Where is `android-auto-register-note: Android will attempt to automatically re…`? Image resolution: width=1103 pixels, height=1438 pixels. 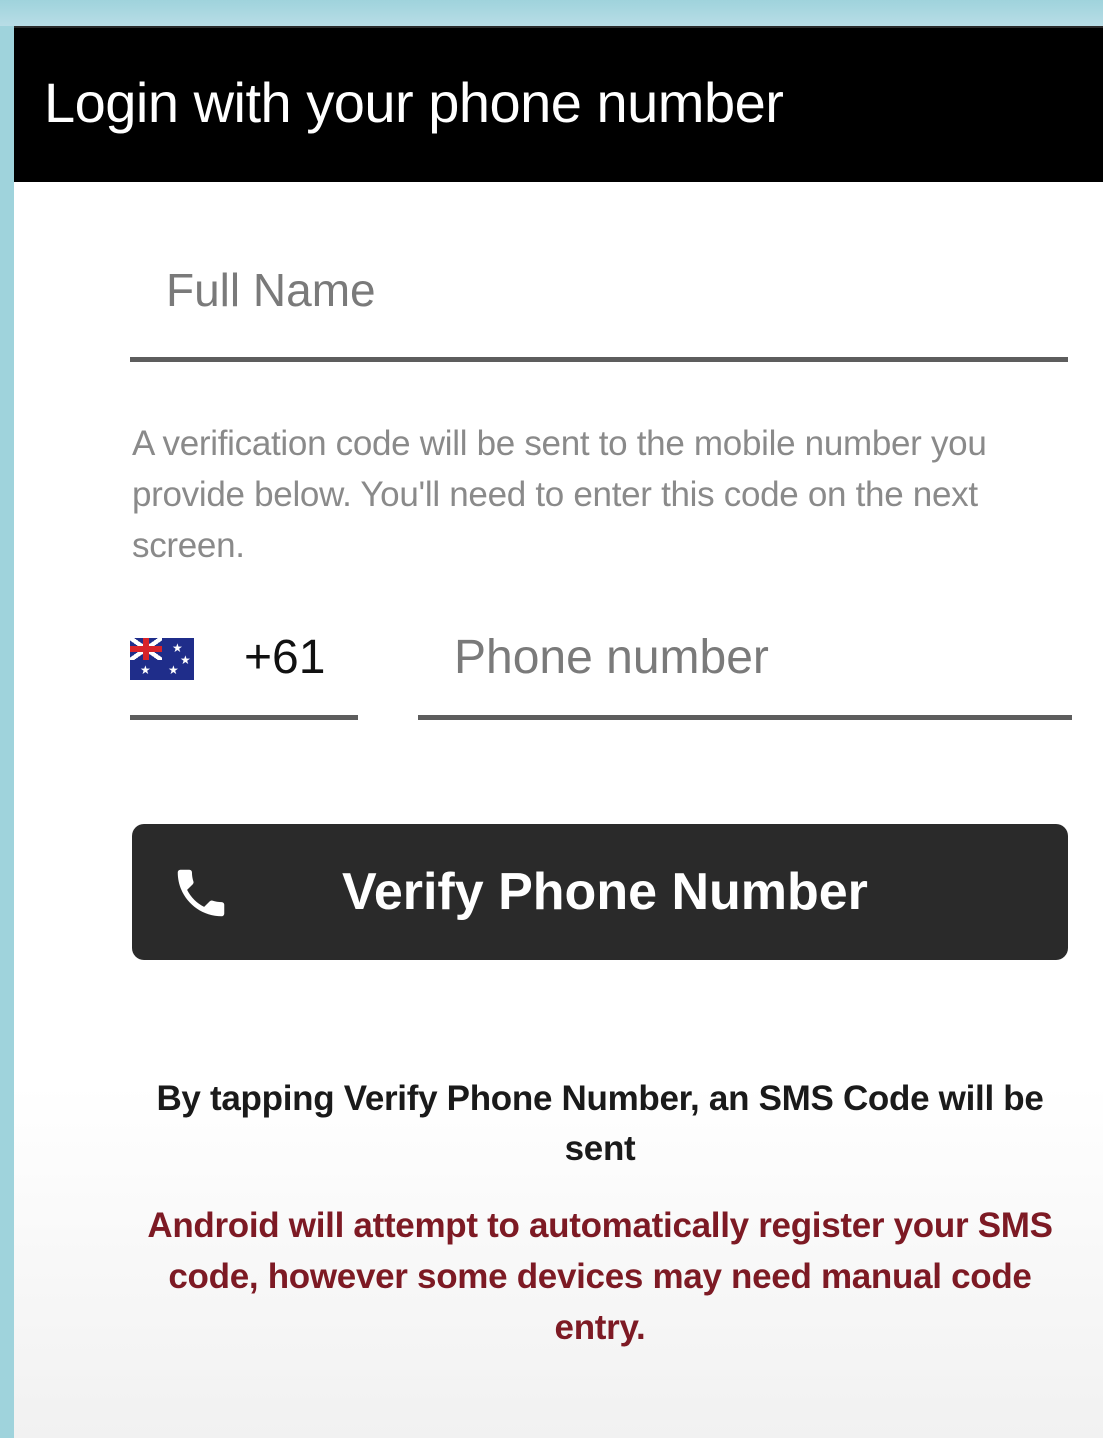
android-auto-register-note: Android will attempt to automatically re… is located at coordinates (600, 1276).